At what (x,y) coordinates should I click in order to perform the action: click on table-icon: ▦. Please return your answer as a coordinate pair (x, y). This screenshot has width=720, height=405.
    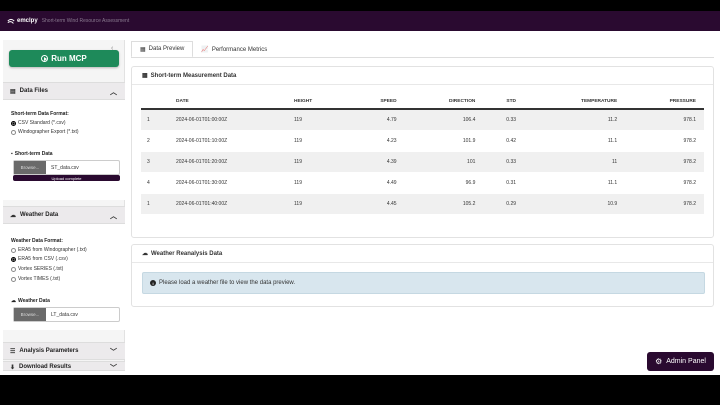
    Looking at the image, I should click on (143, 49).